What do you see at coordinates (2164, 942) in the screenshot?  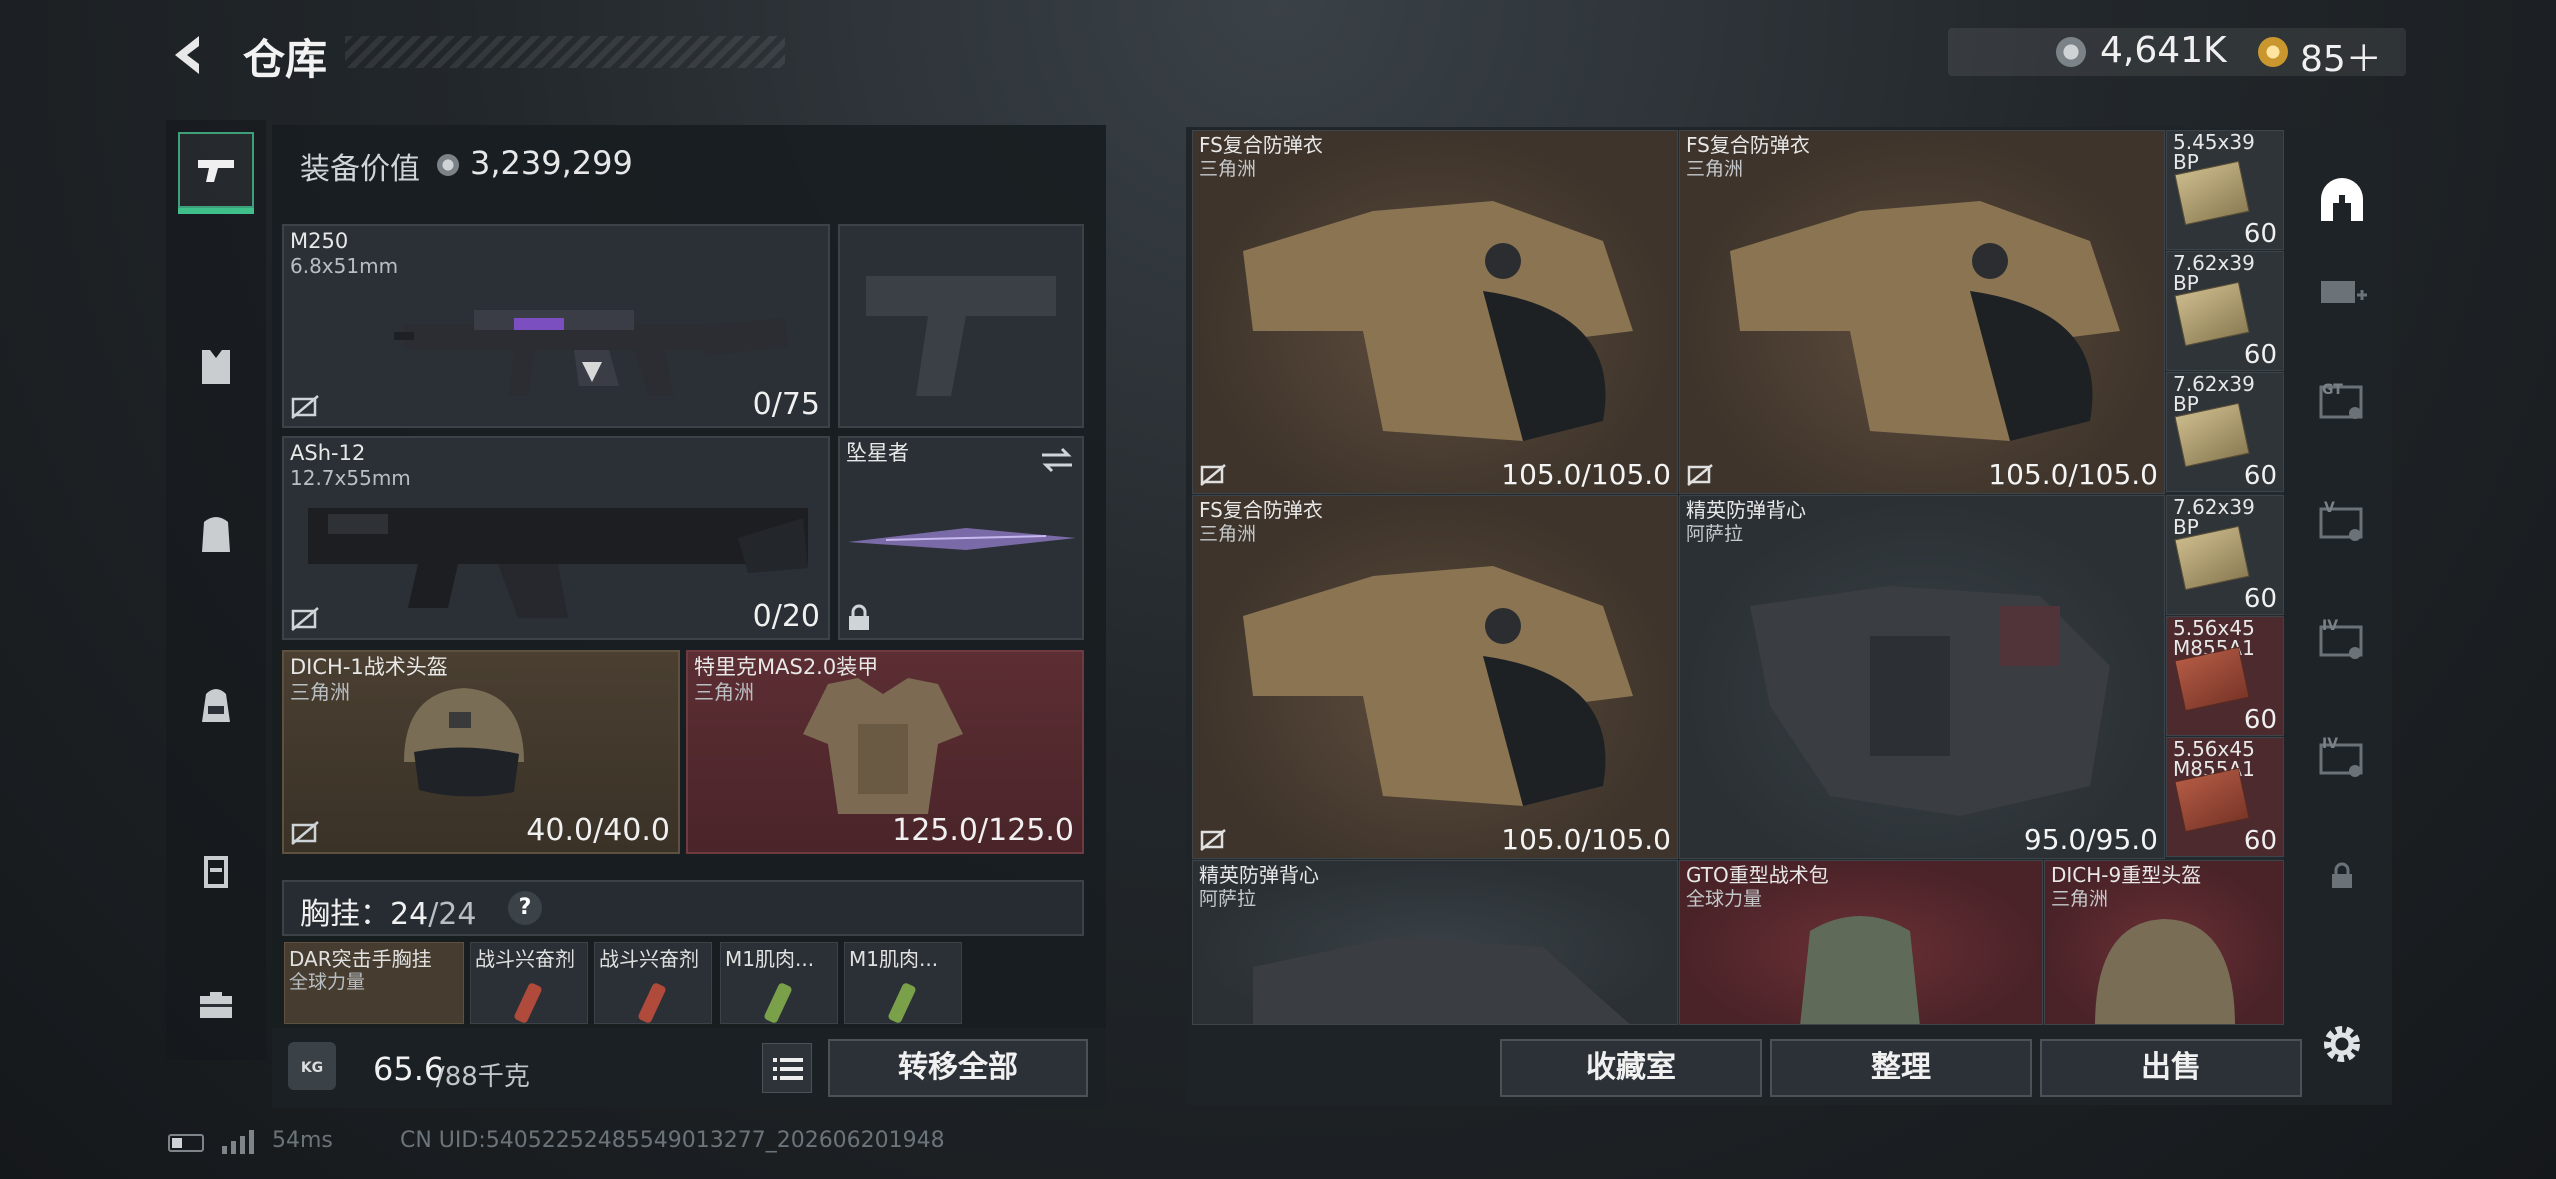 I see `stash-item-dich9-helmet: DICH-9重型头盔 三角洲` at bounding box center [2164, 942].